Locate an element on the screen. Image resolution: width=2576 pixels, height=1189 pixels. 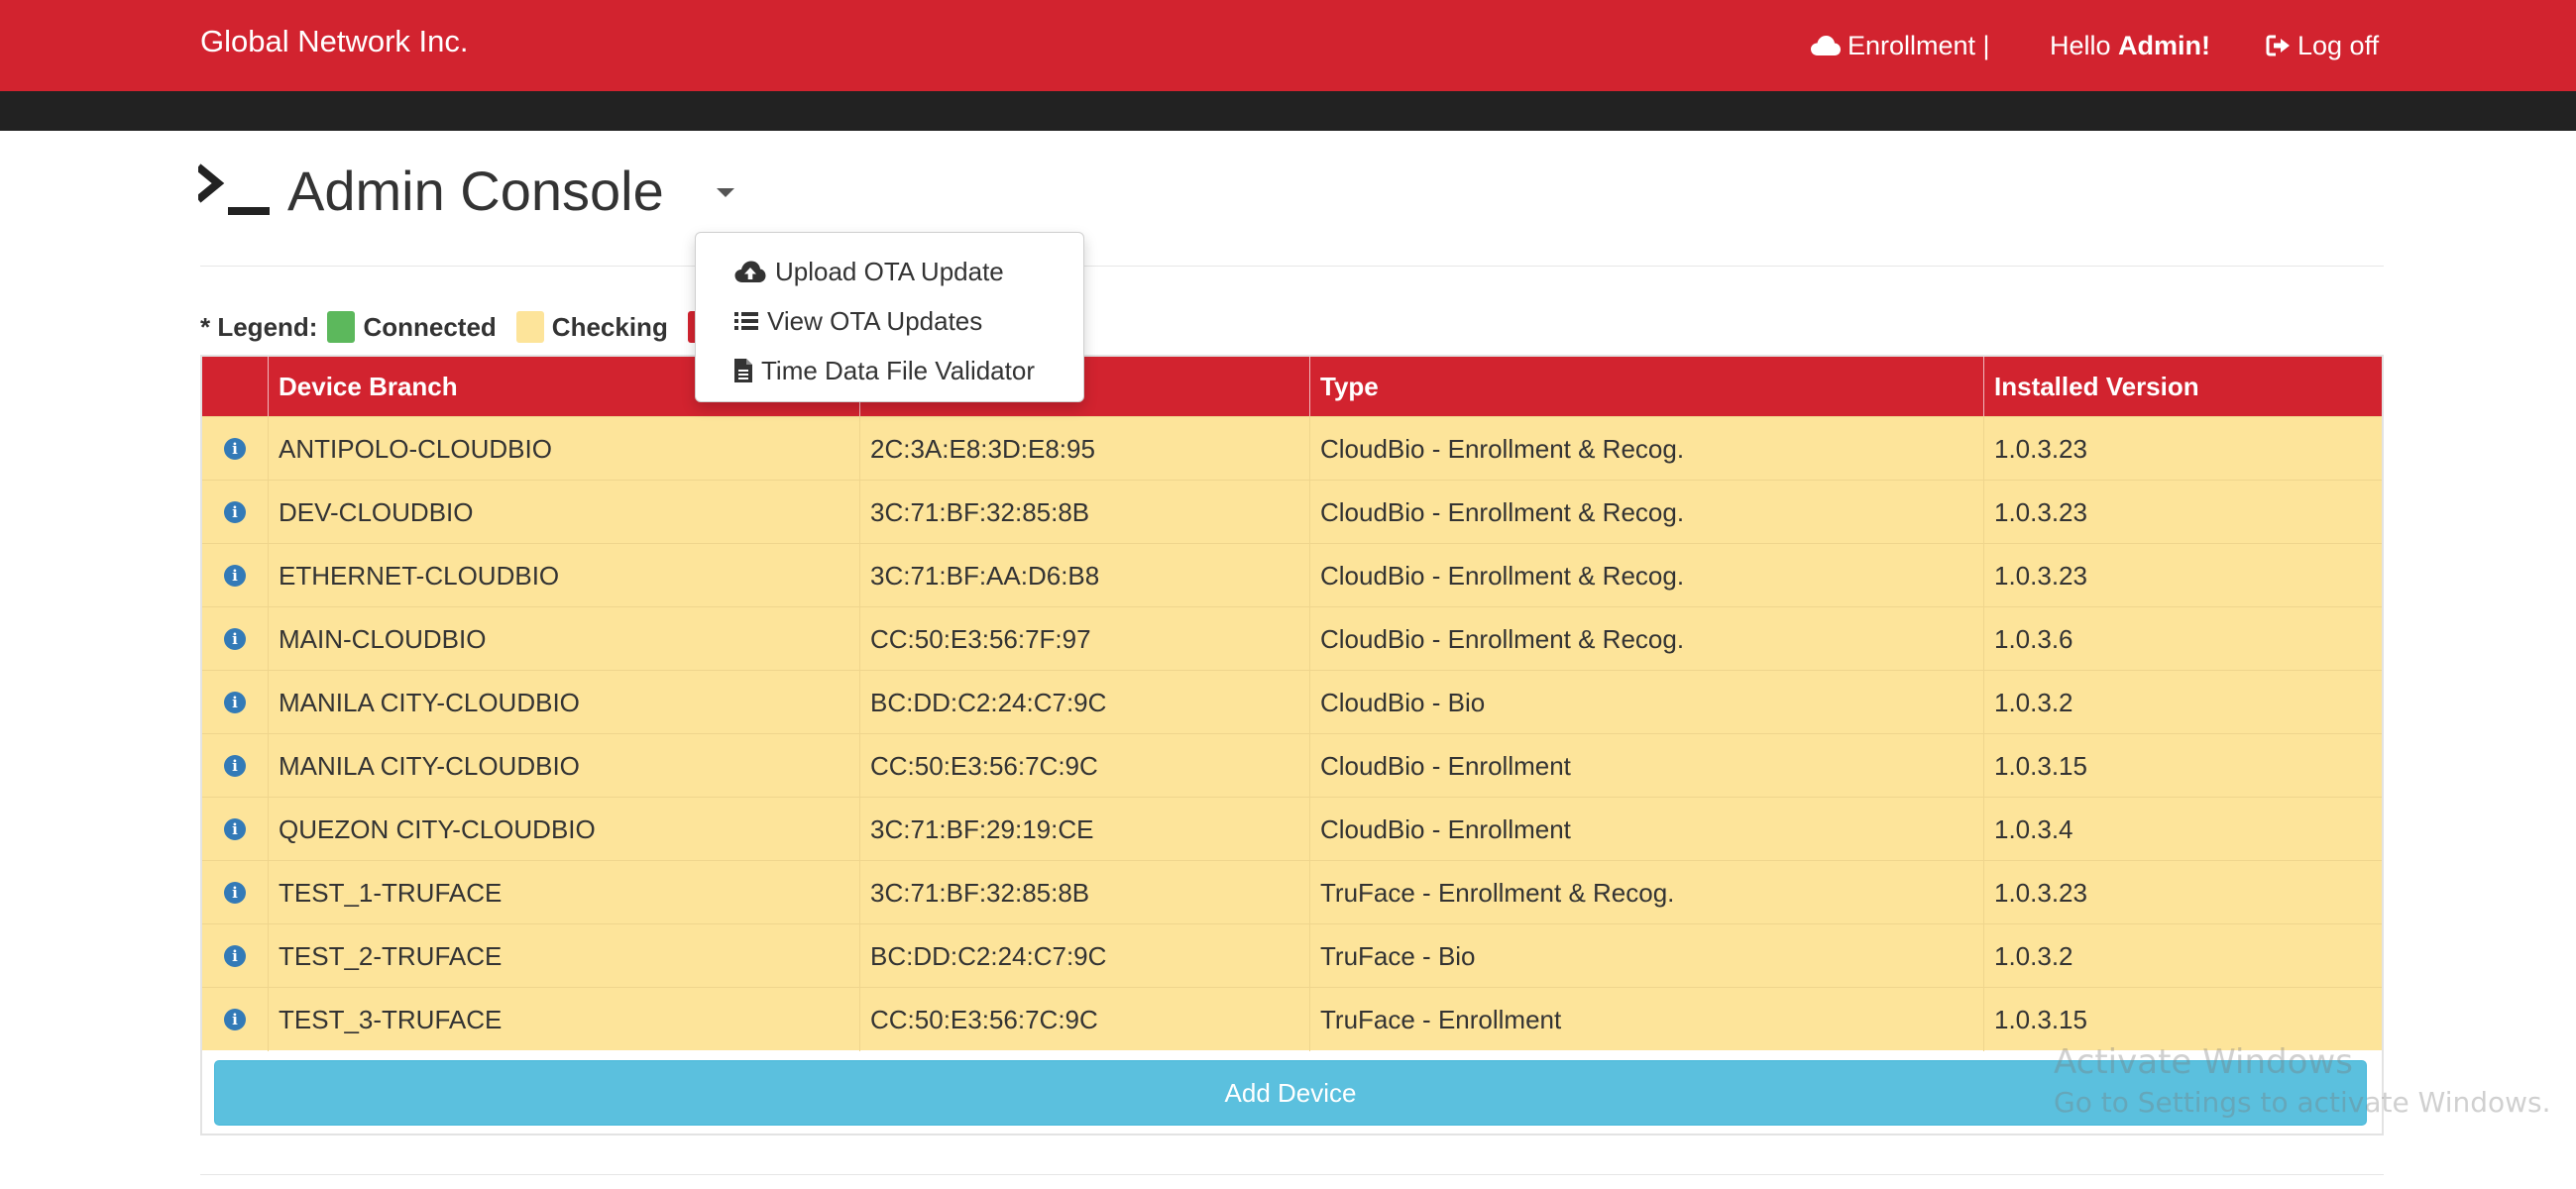
page-header: Admin Console is located at coordinates (431, 191).